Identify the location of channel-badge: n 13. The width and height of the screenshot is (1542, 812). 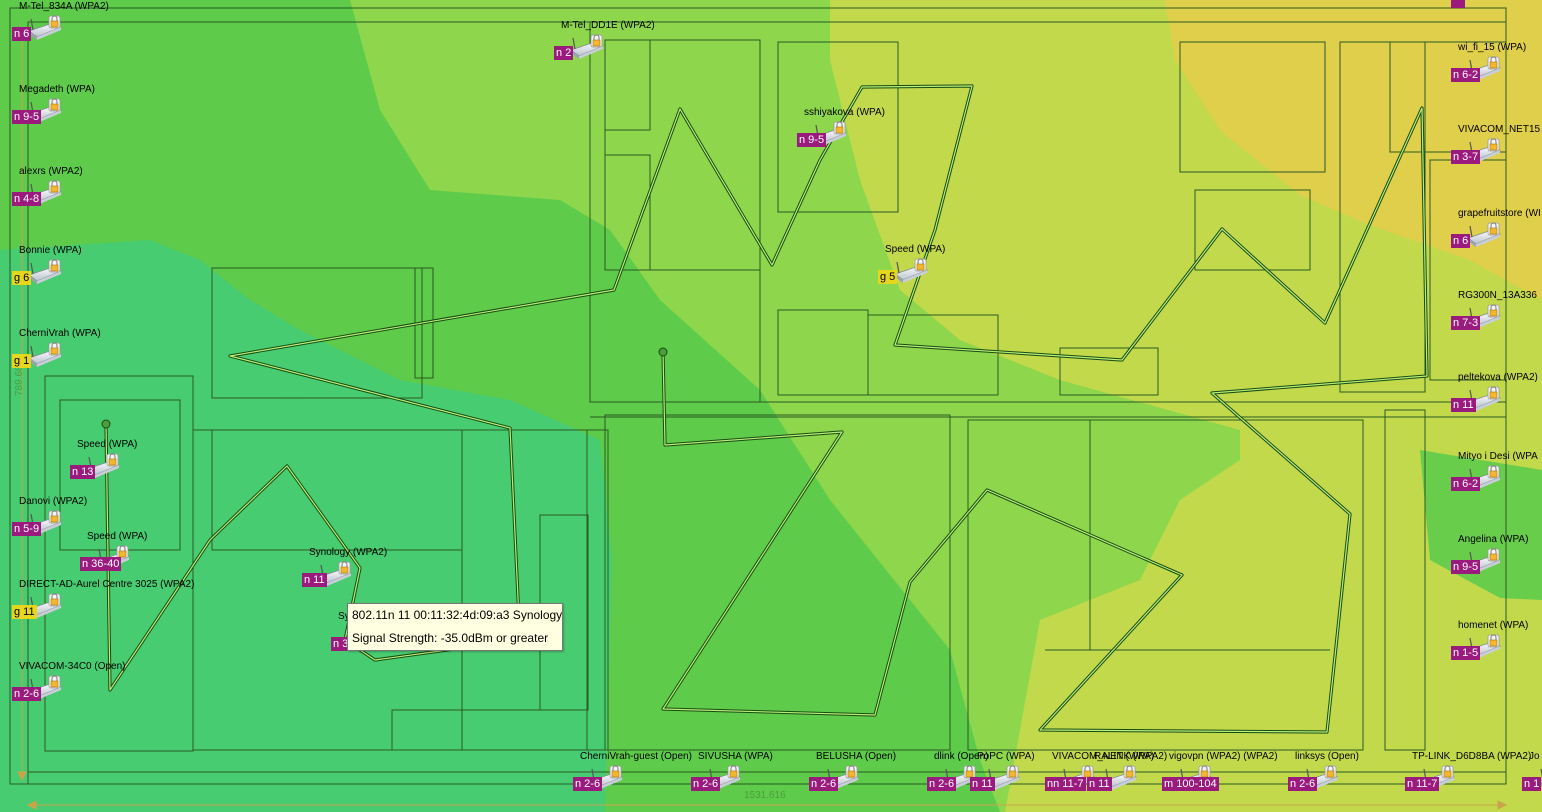
(83, 472).